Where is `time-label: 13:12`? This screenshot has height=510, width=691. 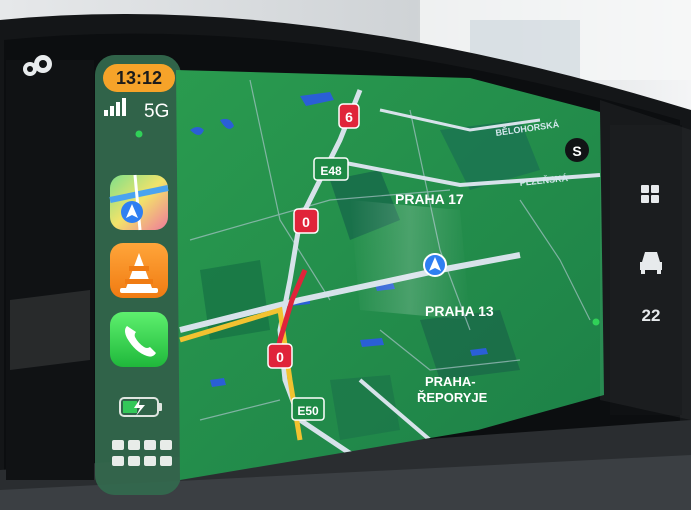 time-label: 13:12 is located at coordinates (139, 78).